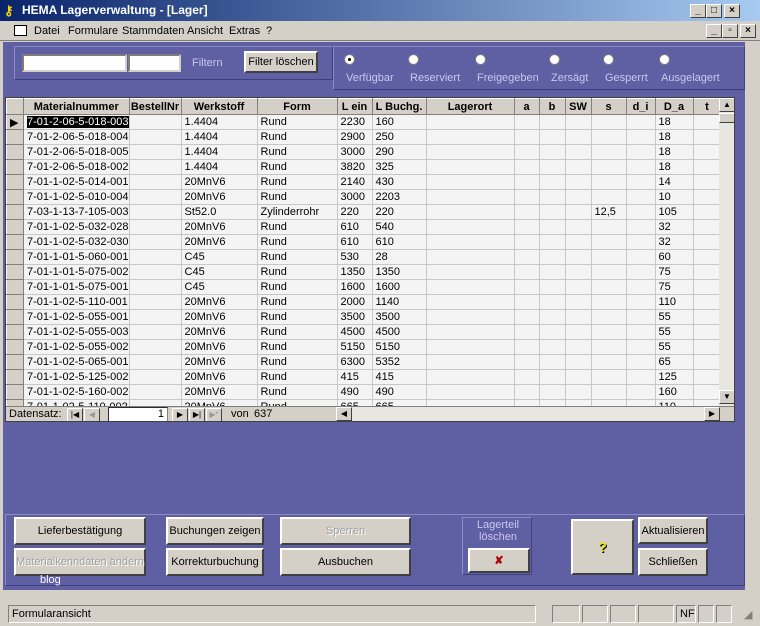 The width and height of the screenshot is (760, 626). What do you see at coordinates (399, 106) in the screenshot?
I see `column-header: L Buchg.` at bounding box center [399, 106].